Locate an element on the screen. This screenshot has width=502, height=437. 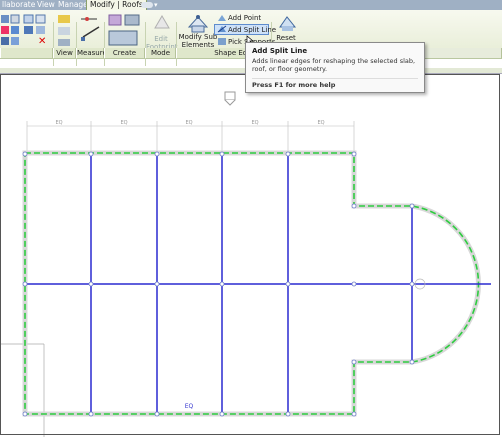
tab-collaborate: llaborate is located at coordinates (18, 5).